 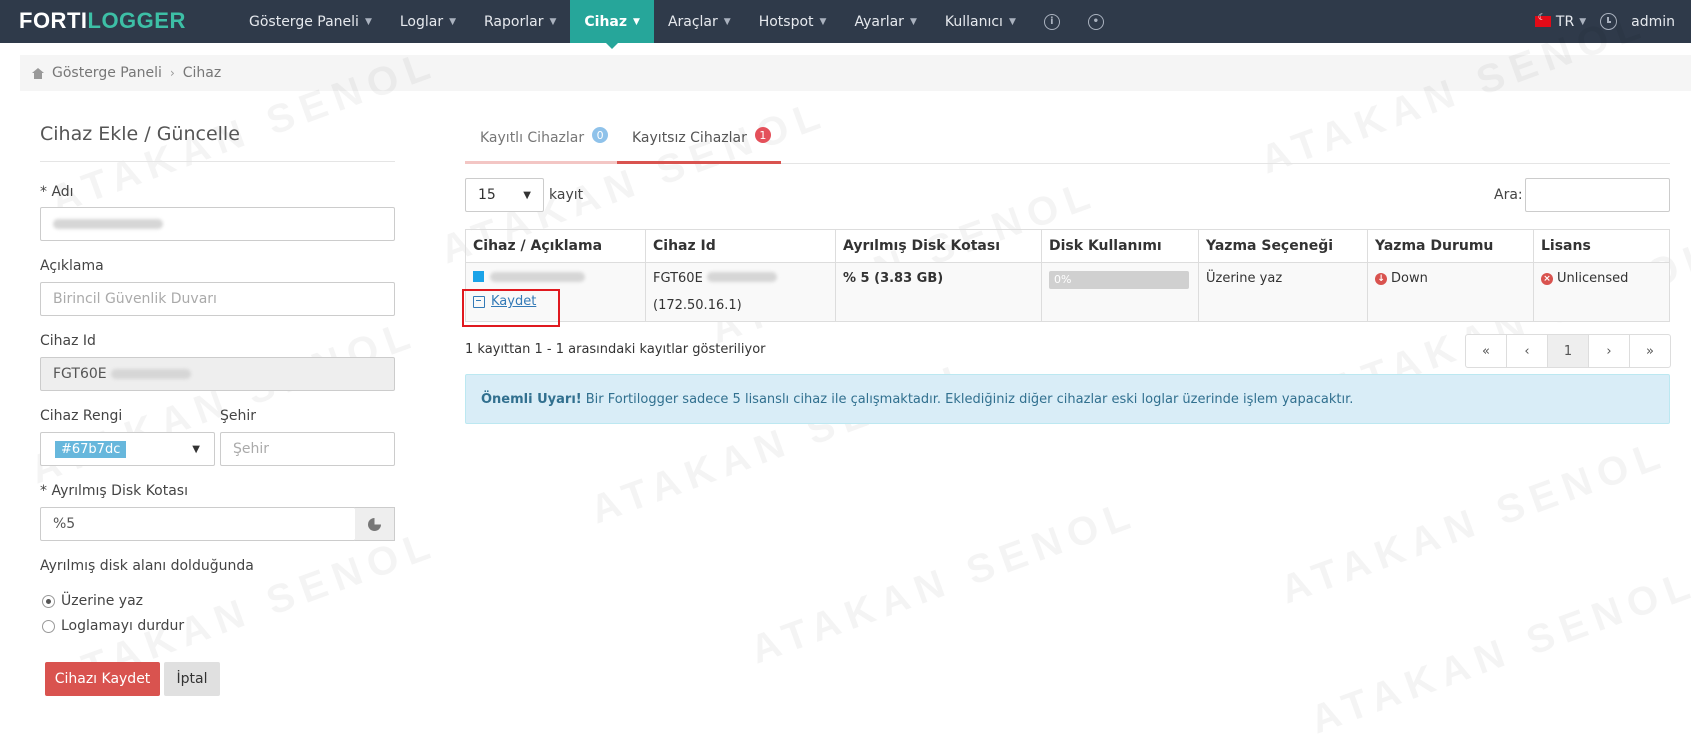 What do you see at coordinates (68, 341) in the screenshot?
I see `device-id-label: Cihaz Id` at bounding box center [68, 341].